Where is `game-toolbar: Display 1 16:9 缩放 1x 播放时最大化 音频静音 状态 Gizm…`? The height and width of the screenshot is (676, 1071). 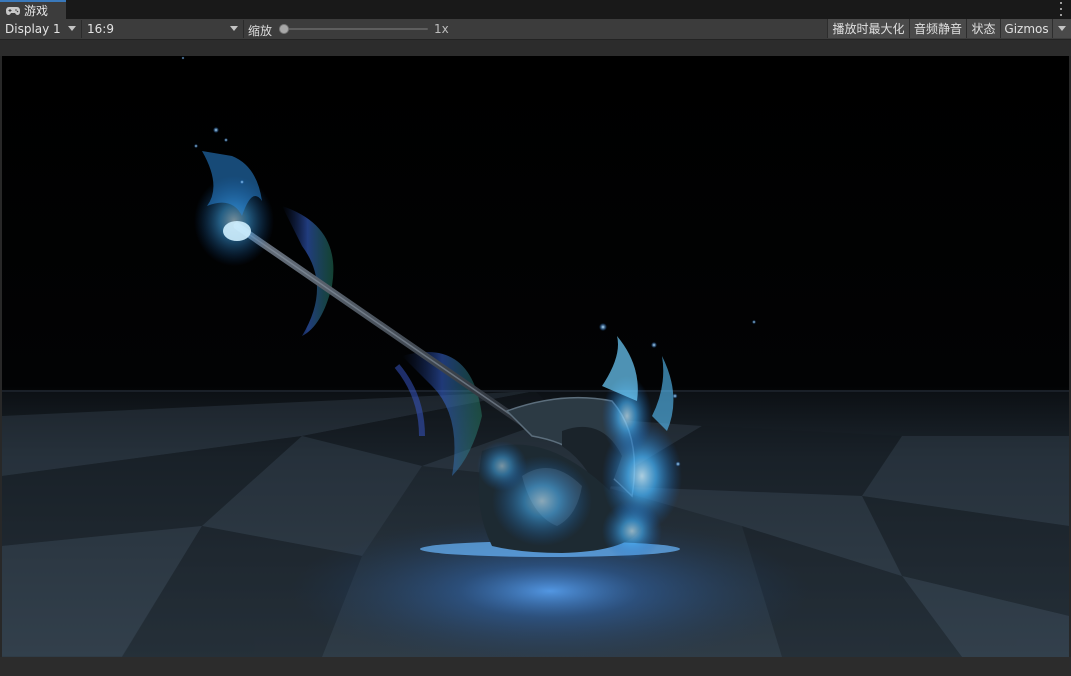
game-toolbar: Display 1 16:9 缩放 1x 播放时最大化 音频静音 状态 Gizm… is located at coordinates (535, 29).